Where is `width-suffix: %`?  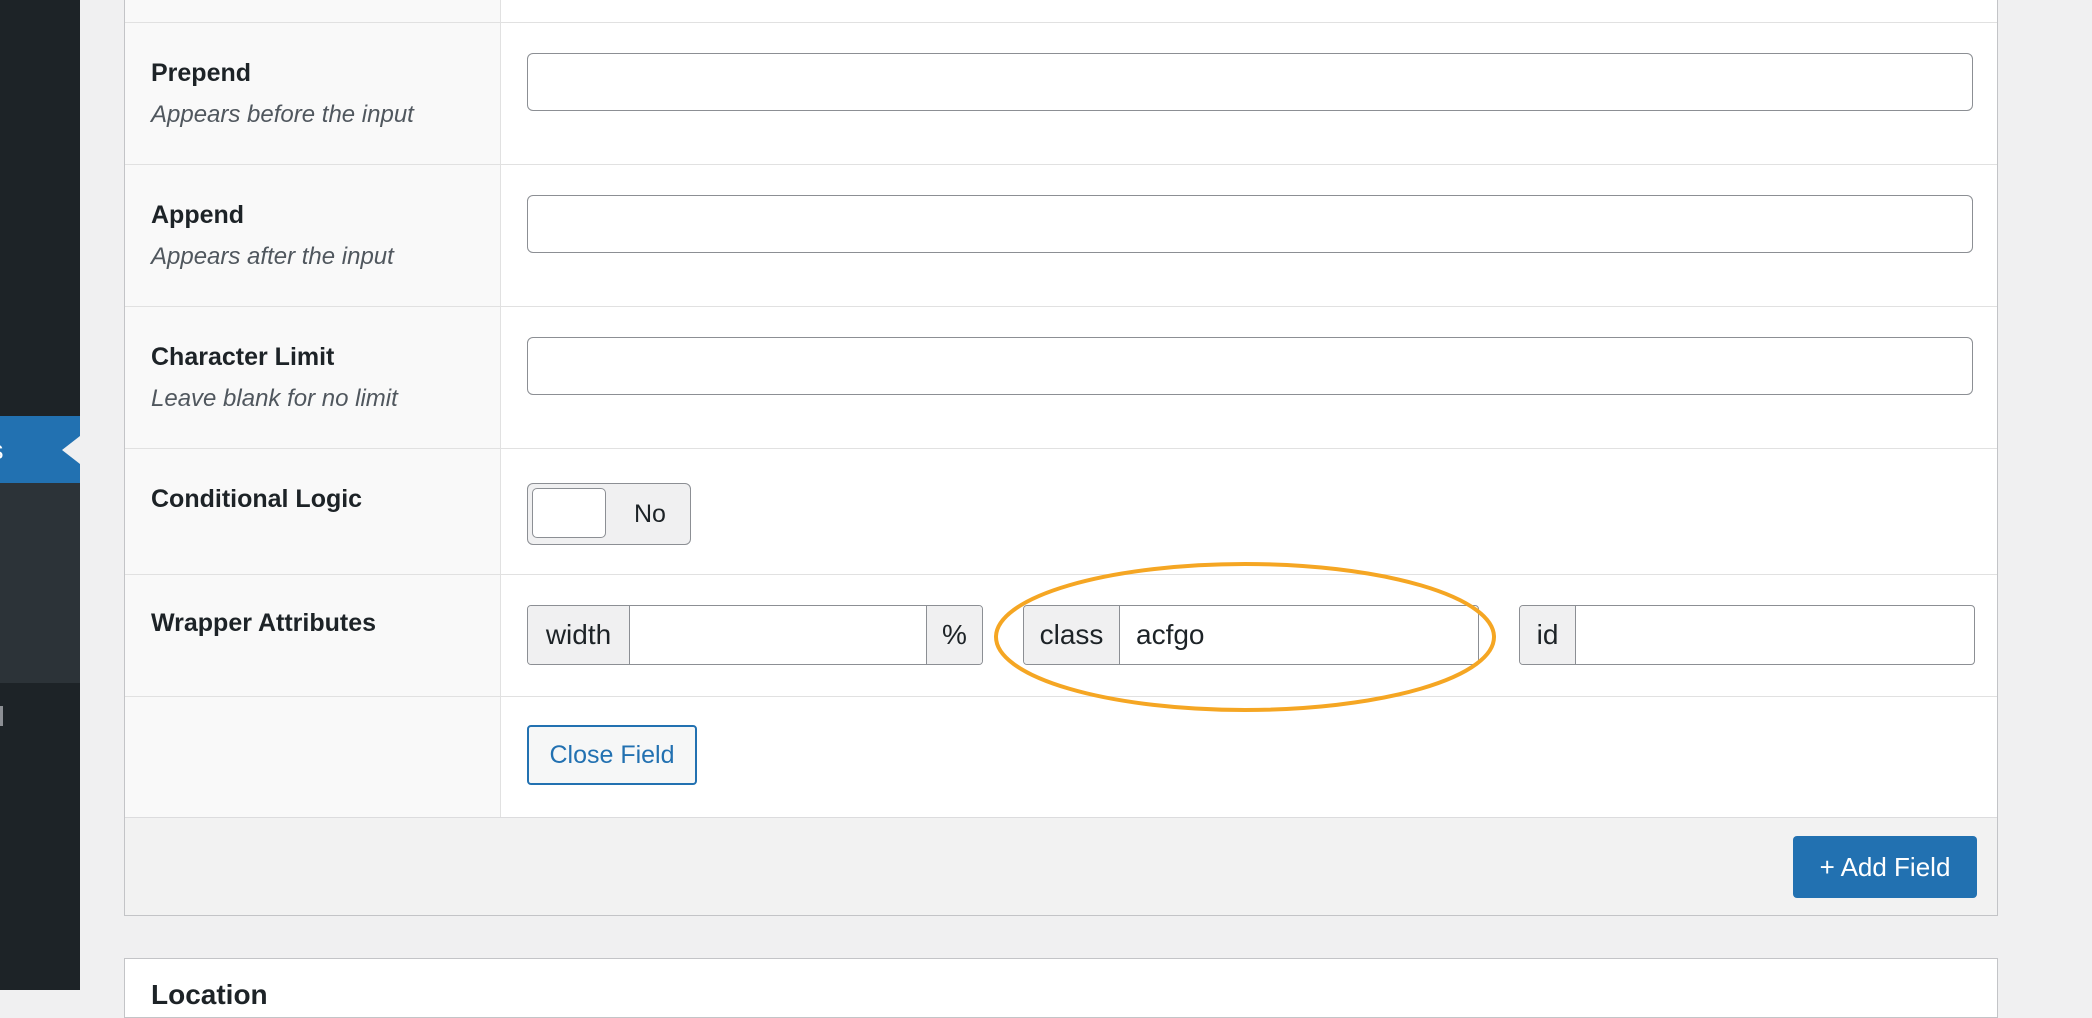
width-suffix: % is located at coordinates (954, 635).